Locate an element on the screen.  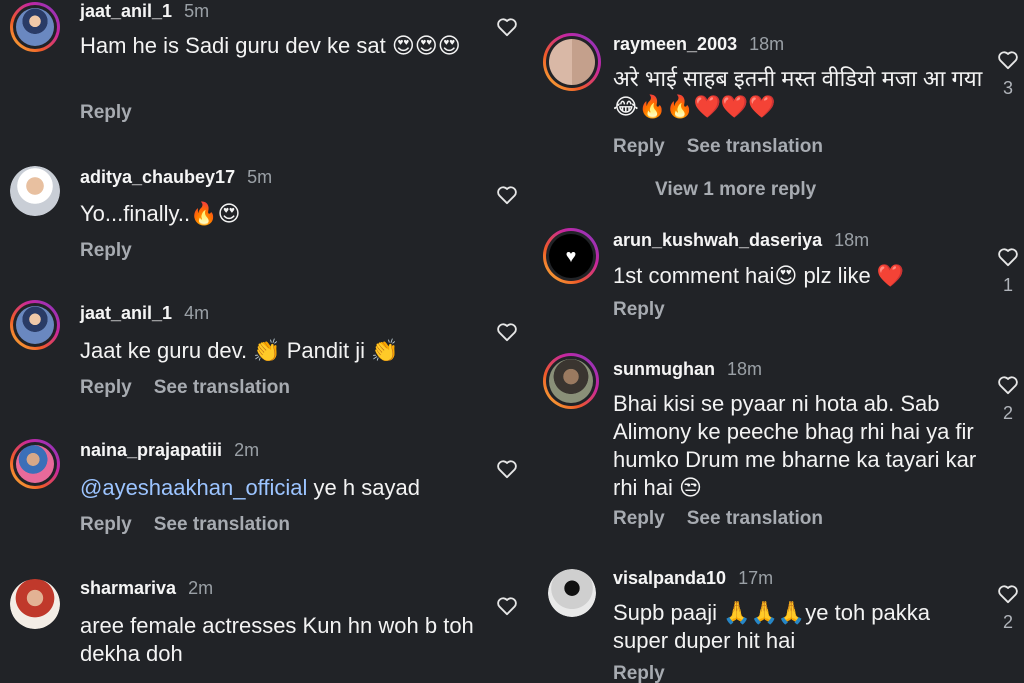
mention-link: @ayeshaakhan_official is located at coordinates (193, 487).